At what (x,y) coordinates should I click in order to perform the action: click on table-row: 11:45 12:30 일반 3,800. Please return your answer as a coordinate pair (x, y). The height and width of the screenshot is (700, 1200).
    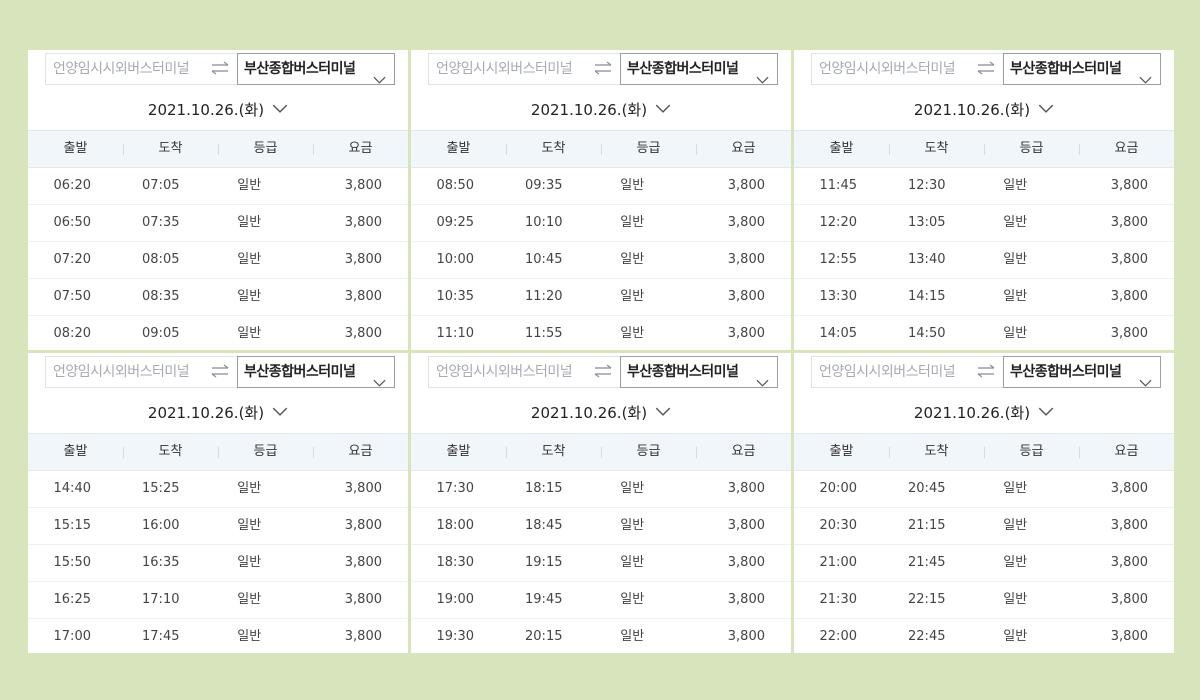
    Looking at the image, I should click on (984, 186).